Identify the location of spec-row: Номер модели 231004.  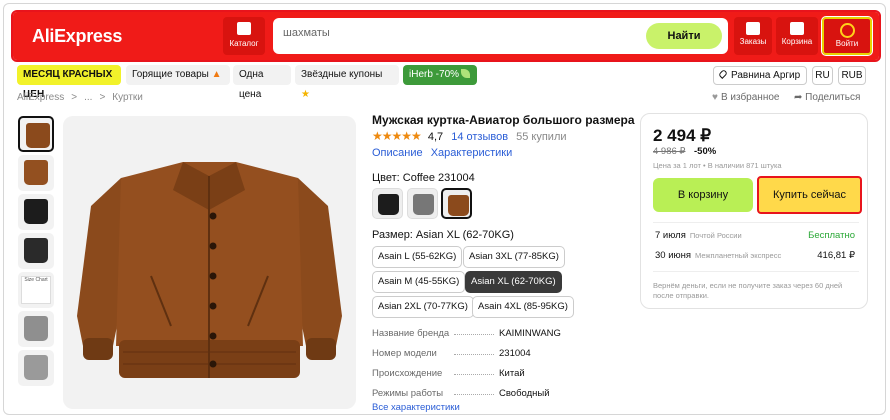
(492, 358).